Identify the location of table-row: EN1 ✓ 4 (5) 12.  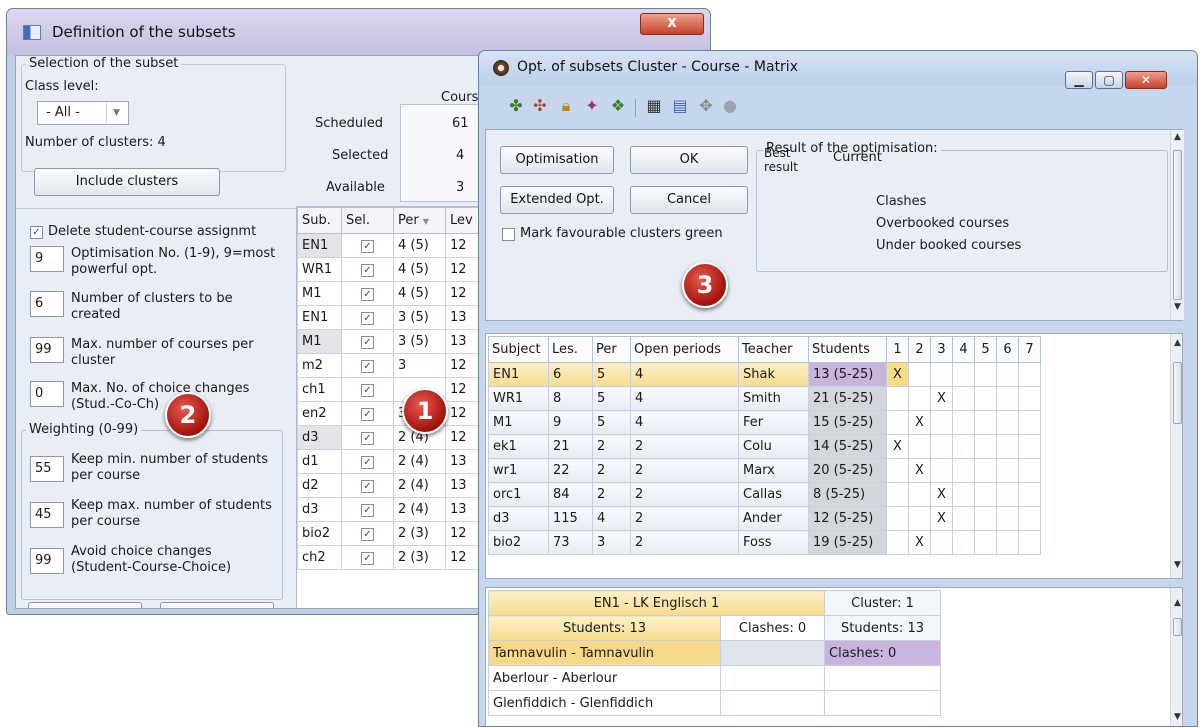
(402, 245).